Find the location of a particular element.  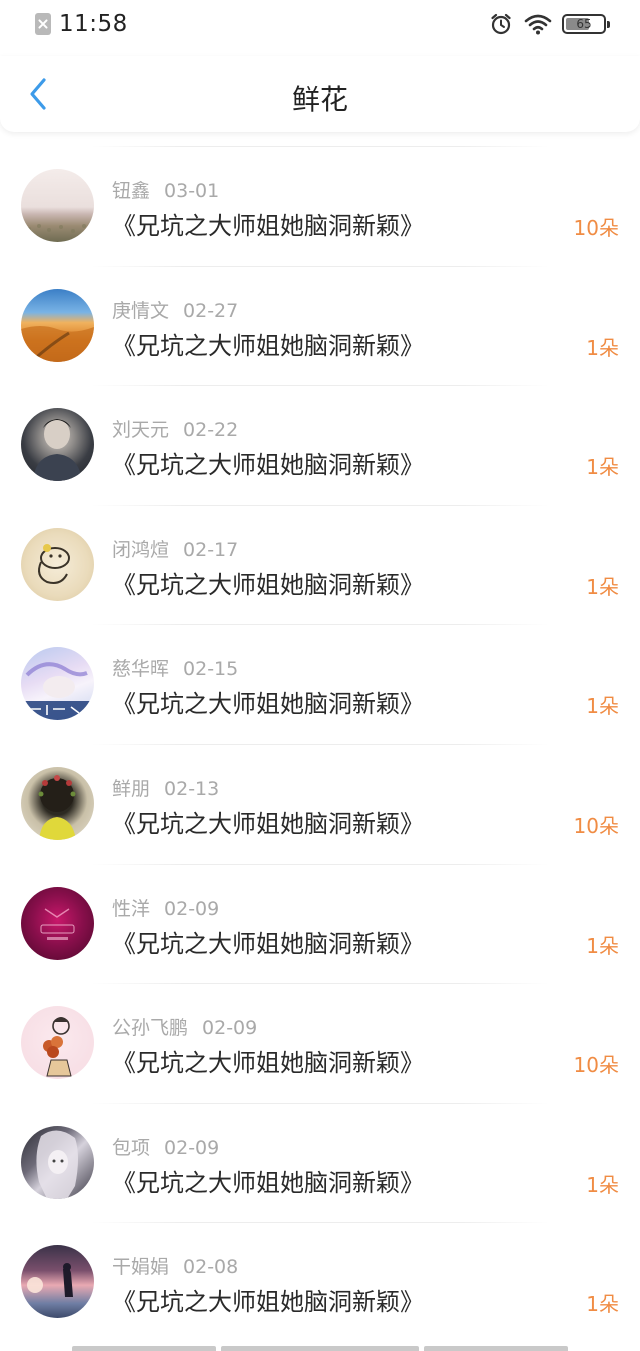

status-bar: 11:58 65 is located at coordinates (320, 28).